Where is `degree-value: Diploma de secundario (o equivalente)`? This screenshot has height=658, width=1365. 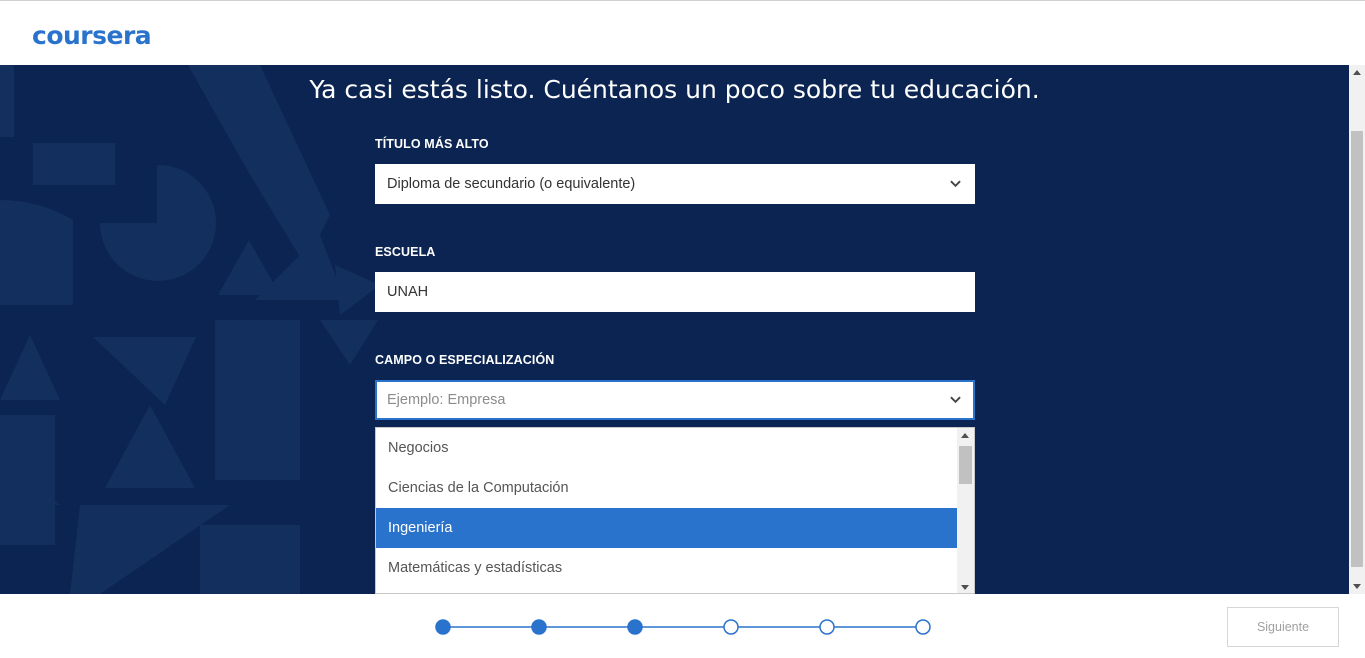
degree-value: Diploma de secundario (o equivalente) is located at coordinates (511, 184).